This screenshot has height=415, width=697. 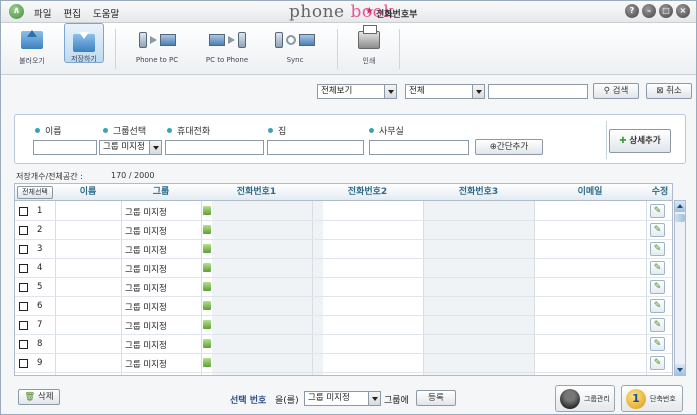 What do you see at coordinates (343, 306) in the screenshot?
I see `table-row: 6 그룹 미지정 ✎` at bounding box center [343, 306].